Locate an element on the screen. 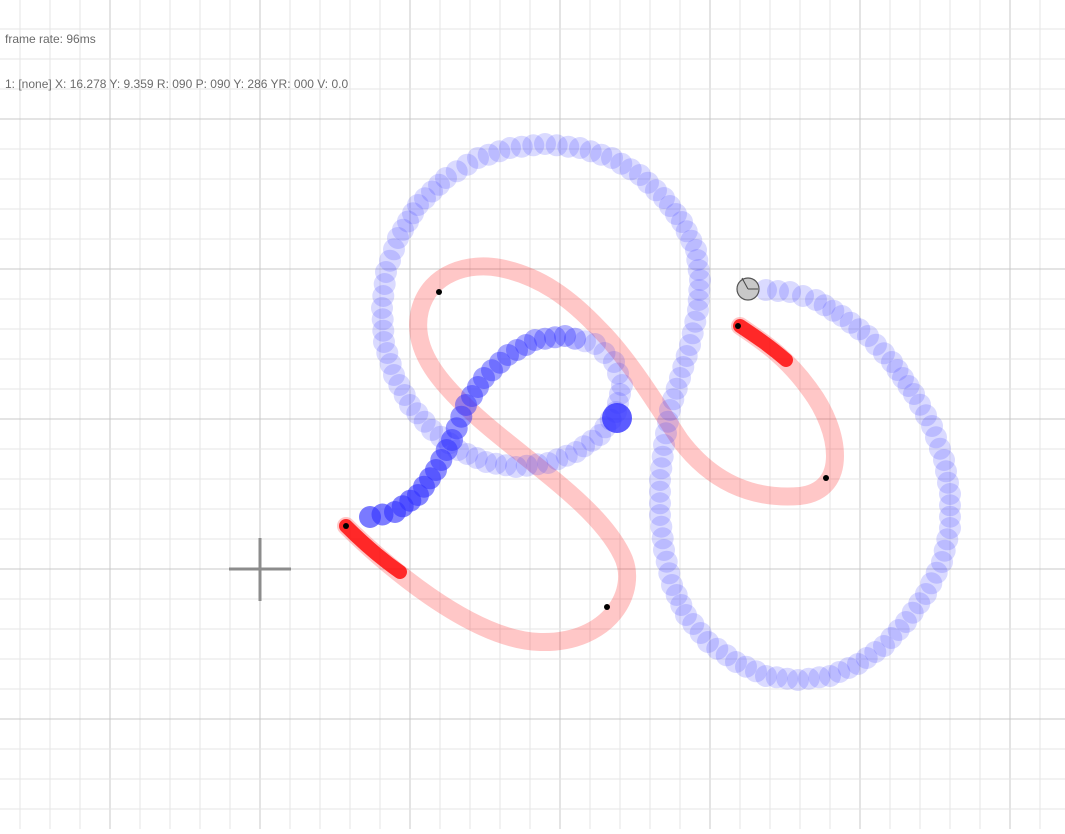  trail-head-dot is located at coordinates (617, 418).